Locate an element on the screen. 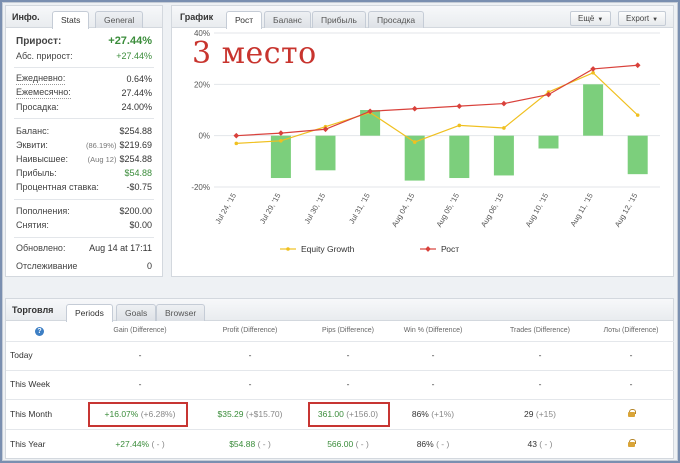 The image size is (680, 463). table-cell: 86% (+1%) is located at coordinates (433, 414).